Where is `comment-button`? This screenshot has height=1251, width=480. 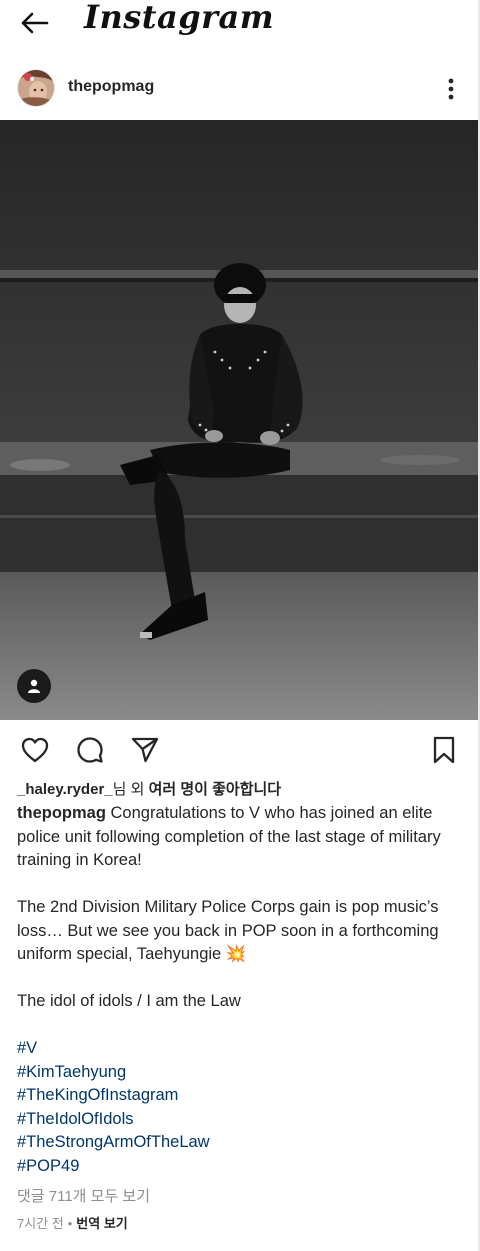 comment-button is located at coordinates (90, 750).